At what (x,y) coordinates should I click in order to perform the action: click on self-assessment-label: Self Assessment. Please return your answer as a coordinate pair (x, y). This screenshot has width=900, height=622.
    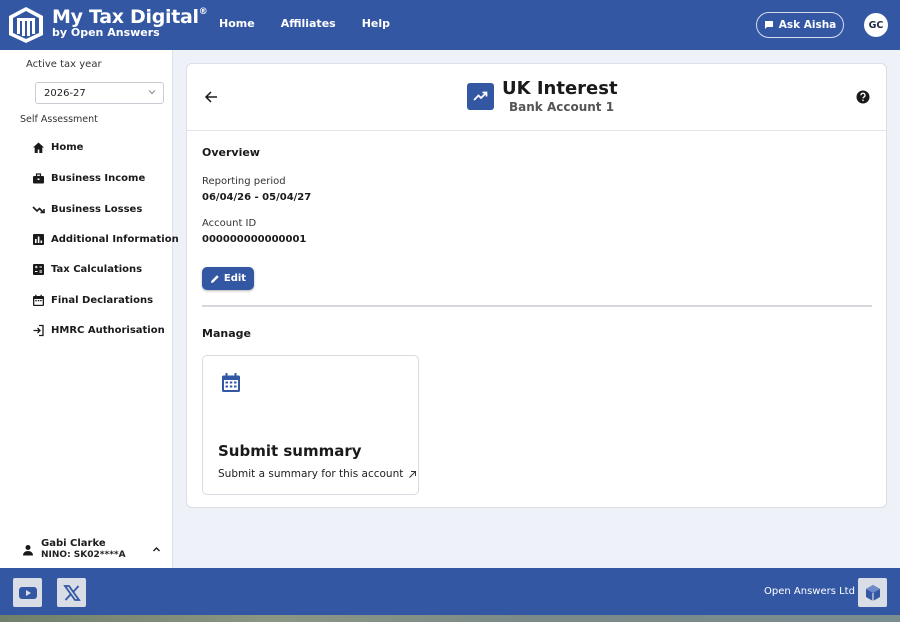
    Looking at the image, I should click on (59, 119).